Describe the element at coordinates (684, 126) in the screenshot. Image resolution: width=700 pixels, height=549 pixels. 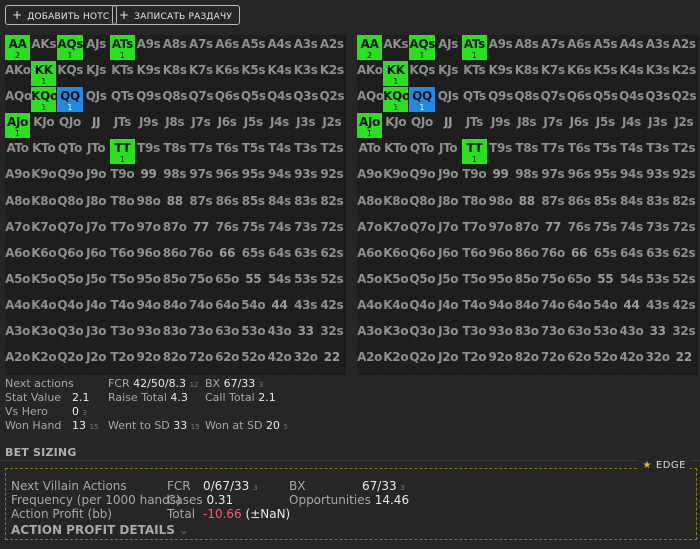
I see `hand-cell: J2s` at that location.